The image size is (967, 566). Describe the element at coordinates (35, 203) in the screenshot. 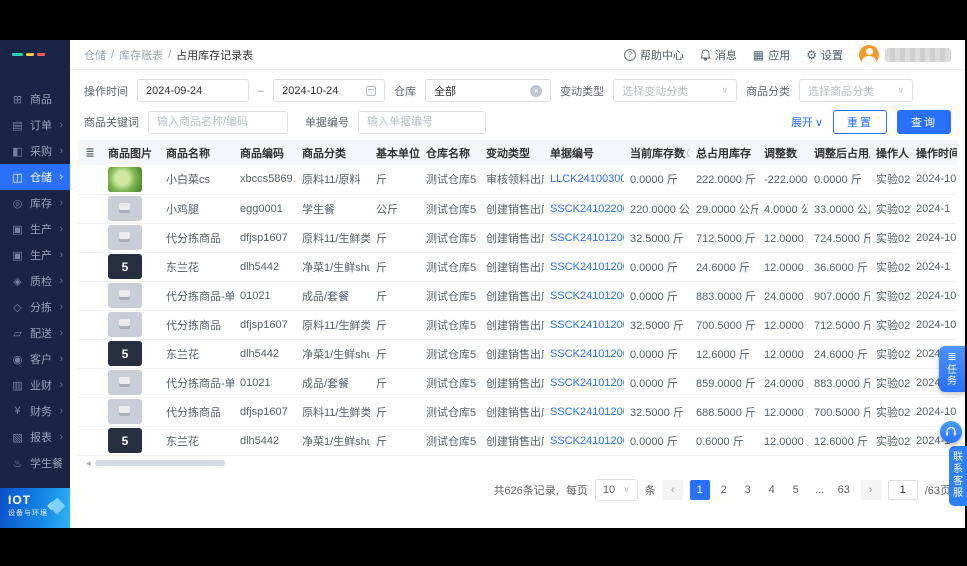

I see `sidebar-item-inventory: ◎ 库存 ›` at that location.